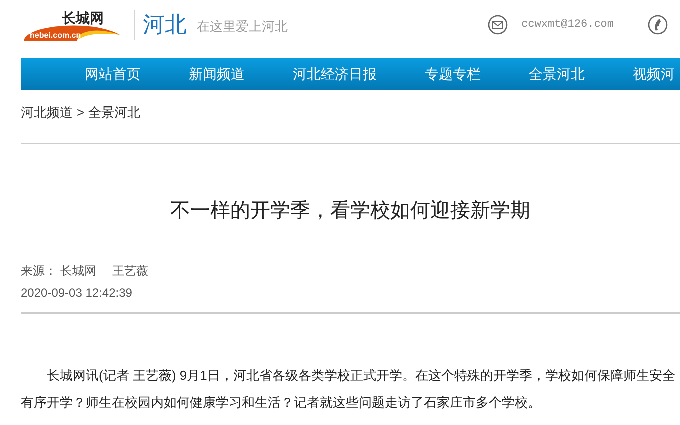 This screenshot has width=680, height=425. What do you see at coordinates (58, 271) in the screenshot?
I see `source-text: 来源： 长城网` at bounding box center [58, 271].